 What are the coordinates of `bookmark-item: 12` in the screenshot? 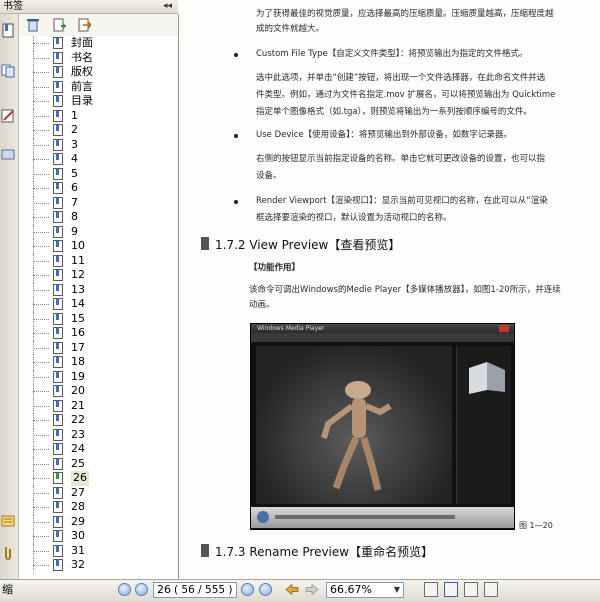 It's located at (98, 275).